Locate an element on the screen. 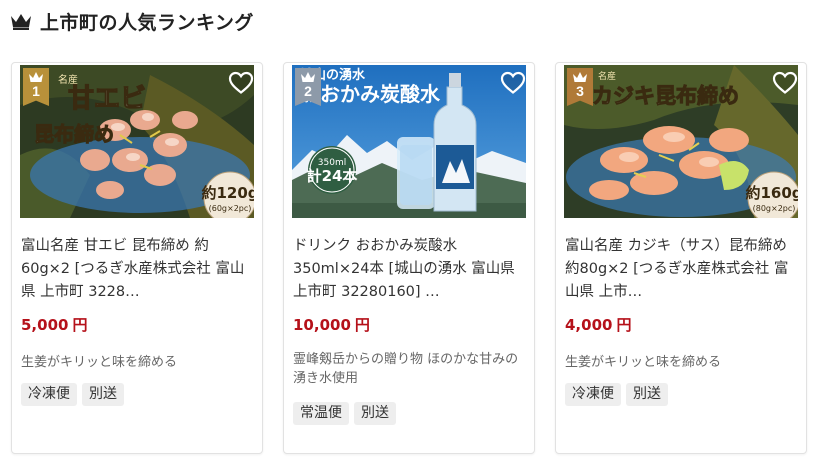  shipping-tags: 常温便 別送 is located at coordinates (344, 413).